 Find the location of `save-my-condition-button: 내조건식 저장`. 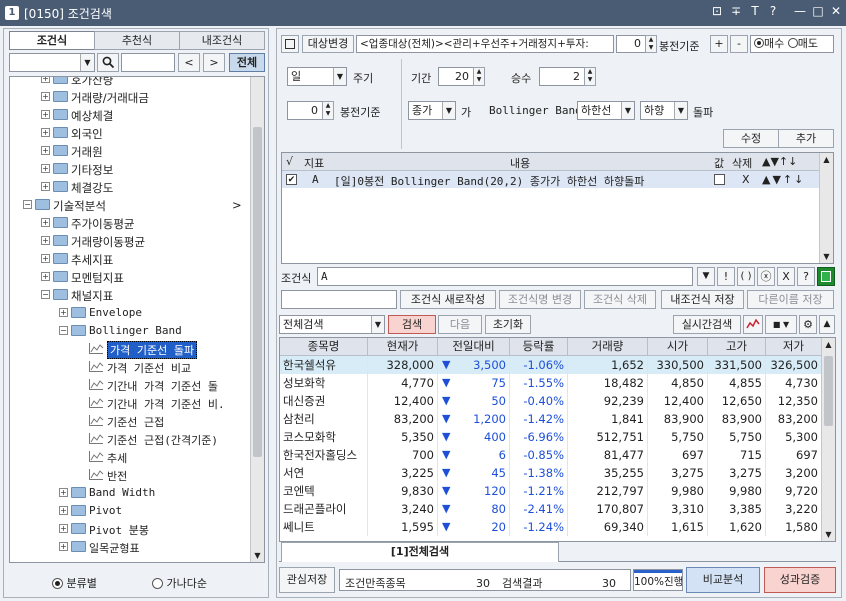

save-my-condition-button: 내조건식 저장 is located at coordinates (702, 299).